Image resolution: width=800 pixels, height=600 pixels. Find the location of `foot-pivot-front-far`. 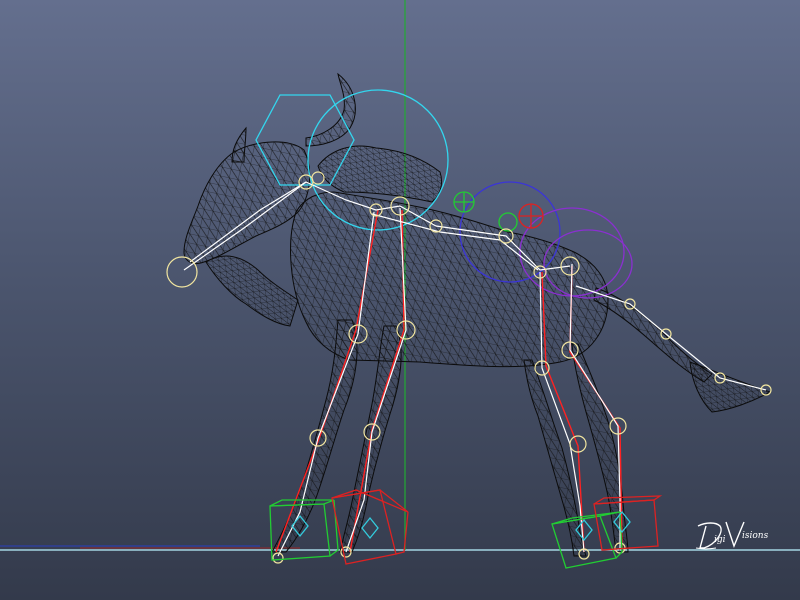

foot-pivot-front-far is located at coordinates (370, 528).